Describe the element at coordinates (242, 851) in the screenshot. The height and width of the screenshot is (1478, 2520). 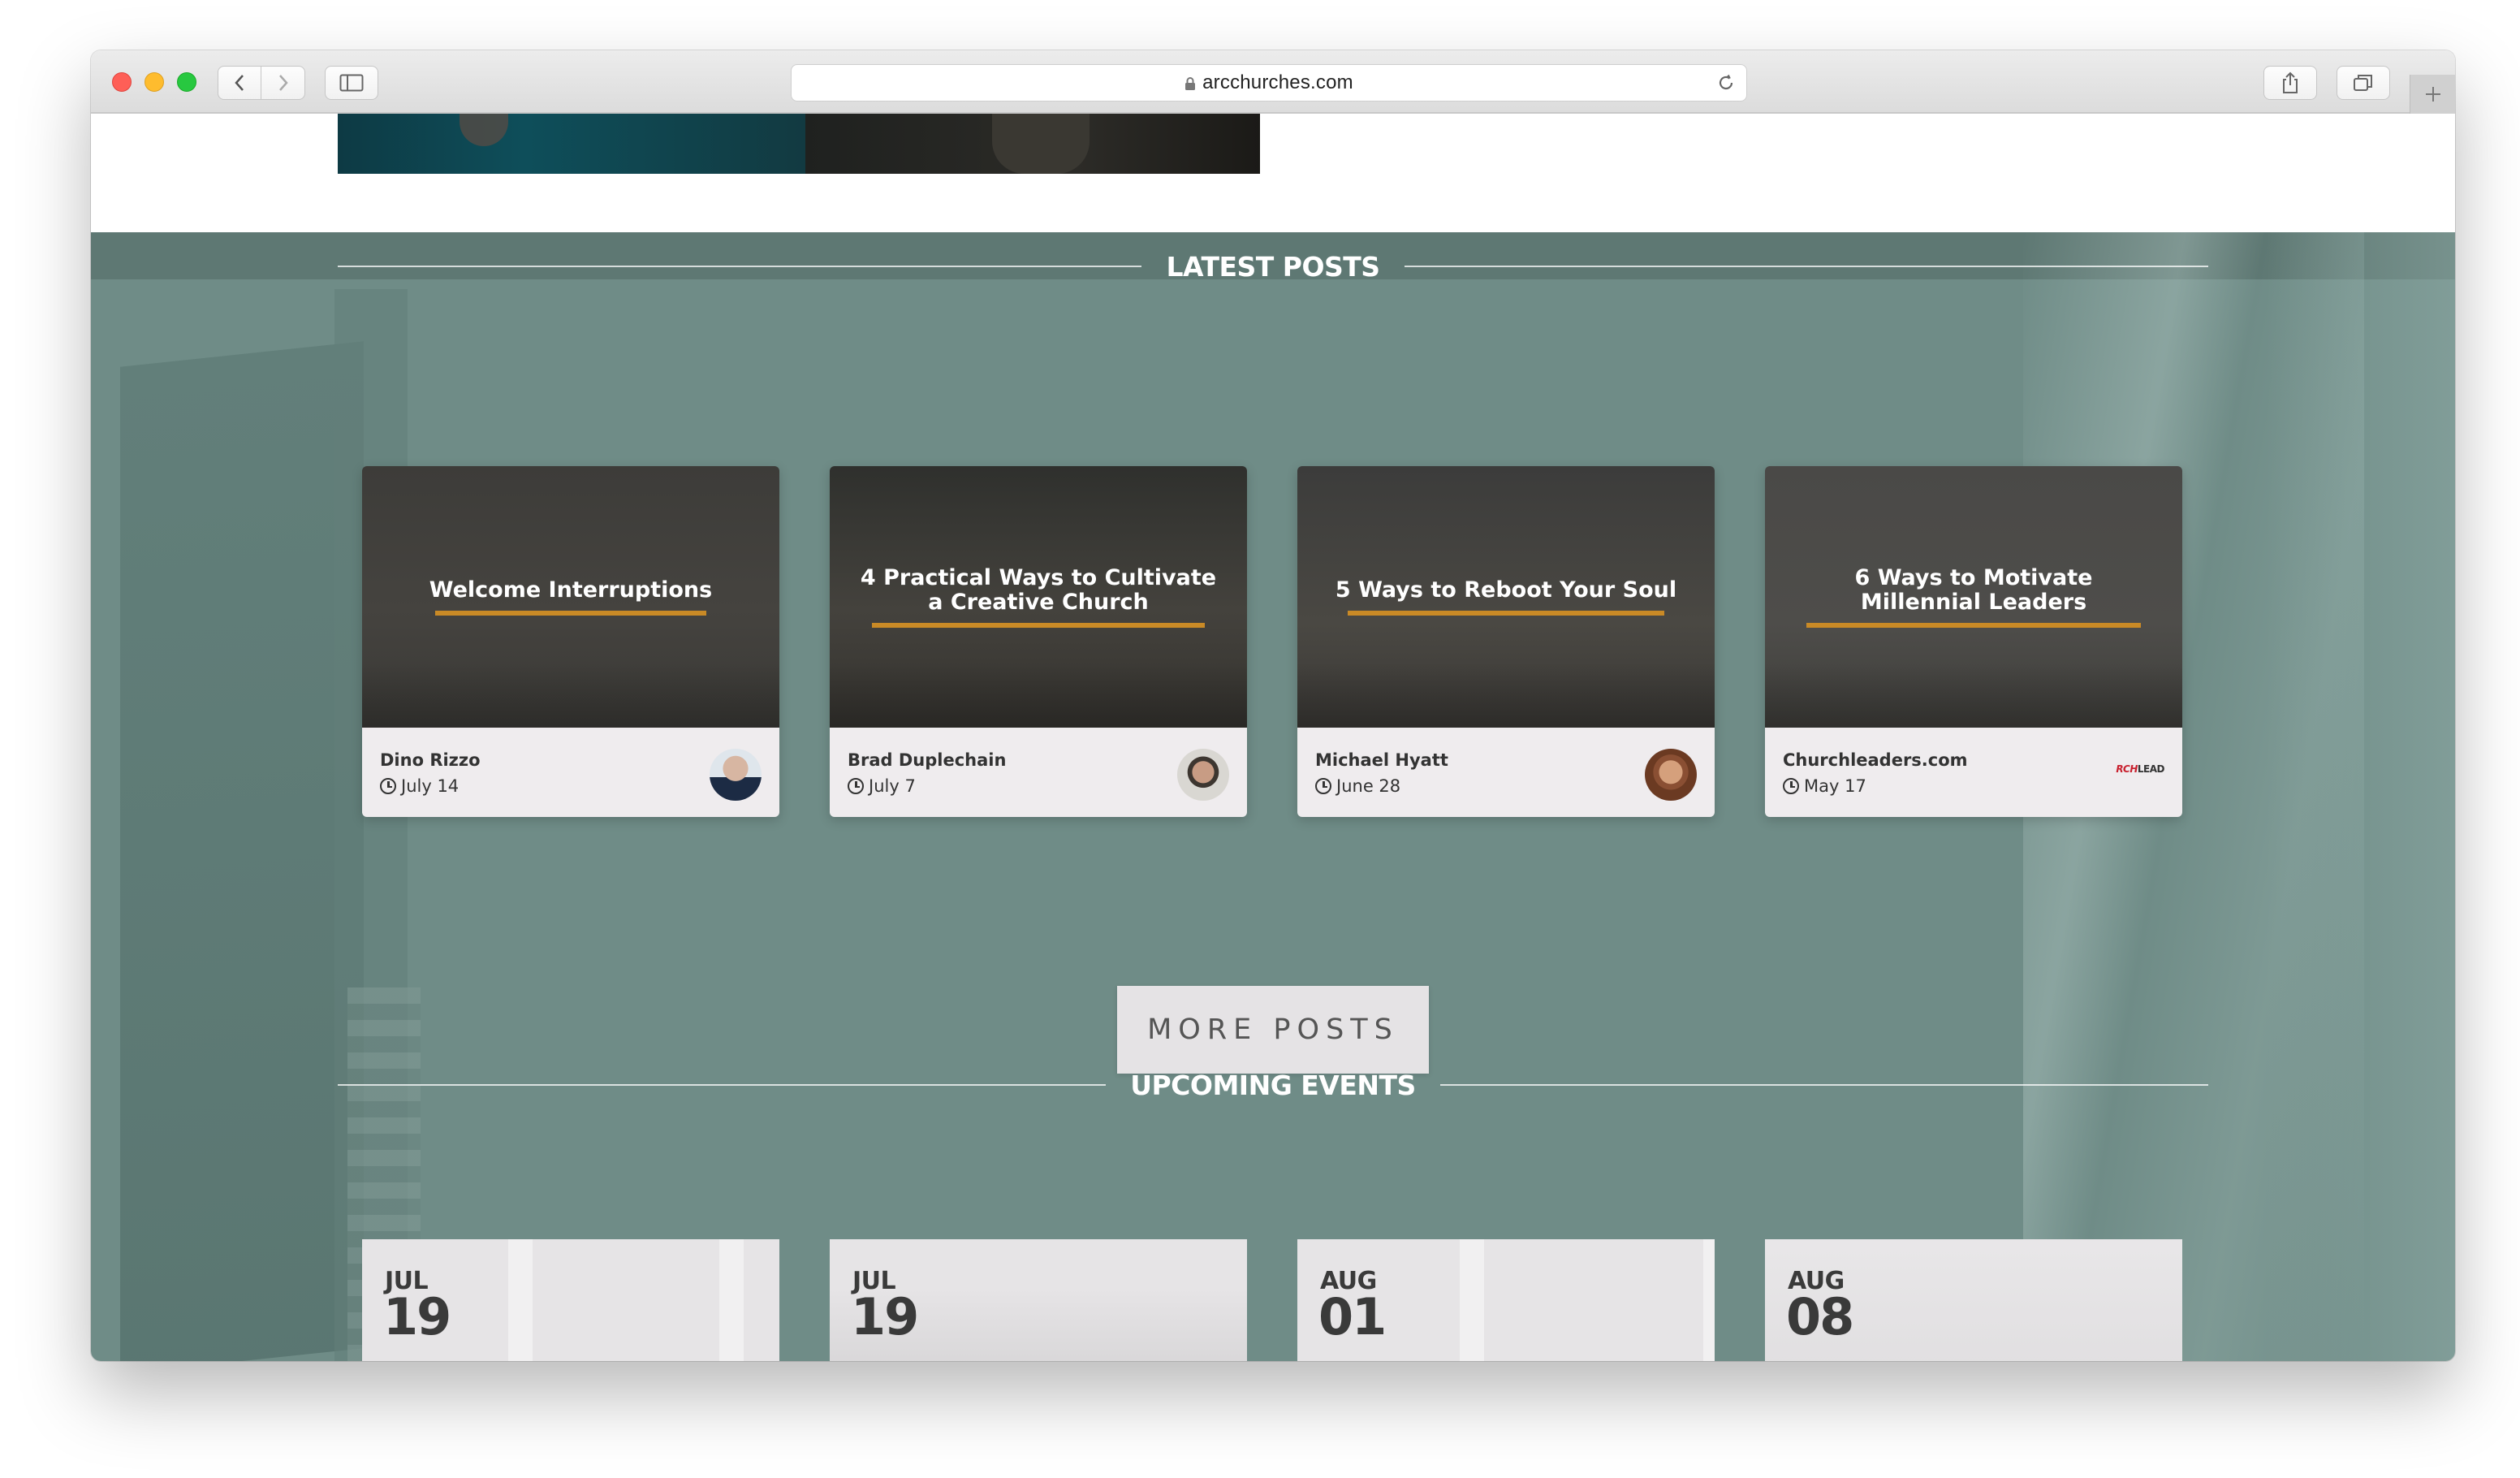
I see `background-building` at that location.